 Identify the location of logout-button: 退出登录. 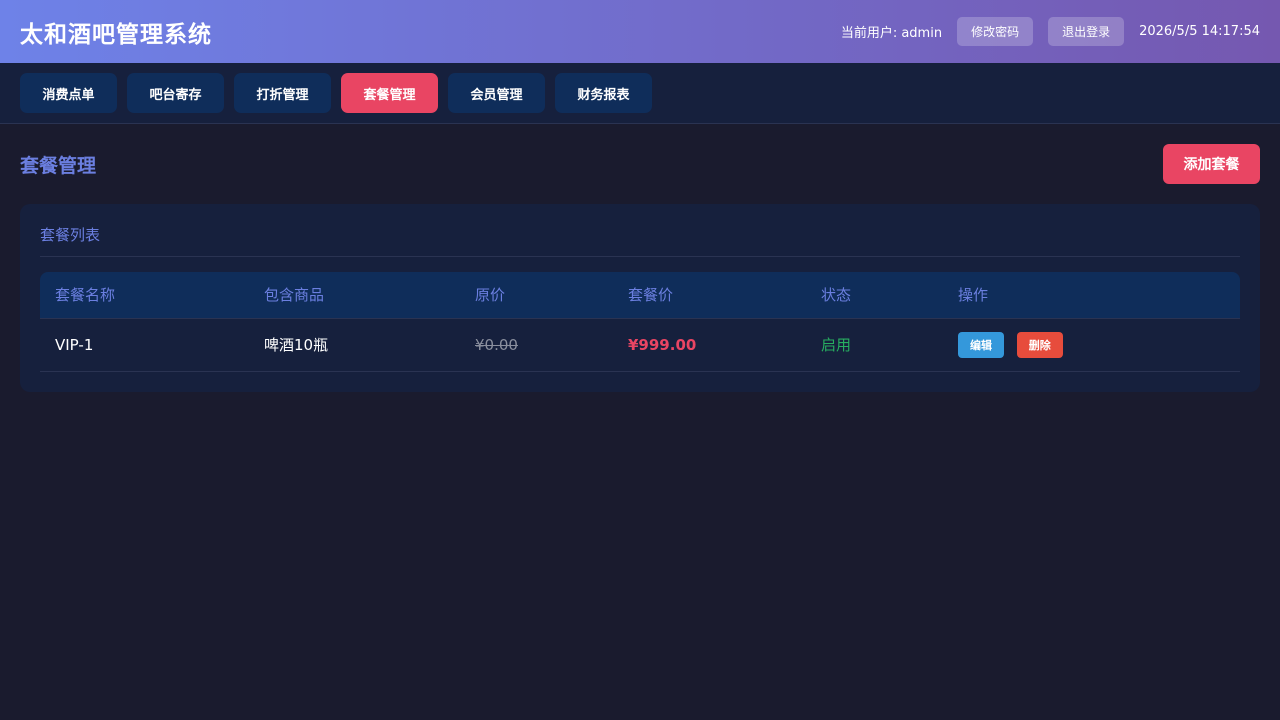
(1086, 31).